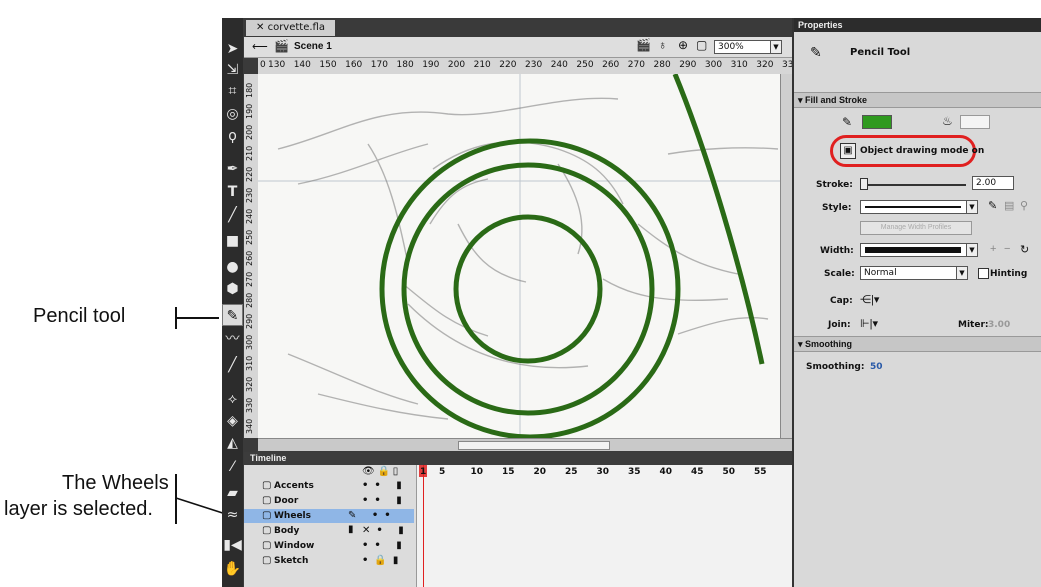  I want to click on smoothing-value: 50, so click(876, 367).